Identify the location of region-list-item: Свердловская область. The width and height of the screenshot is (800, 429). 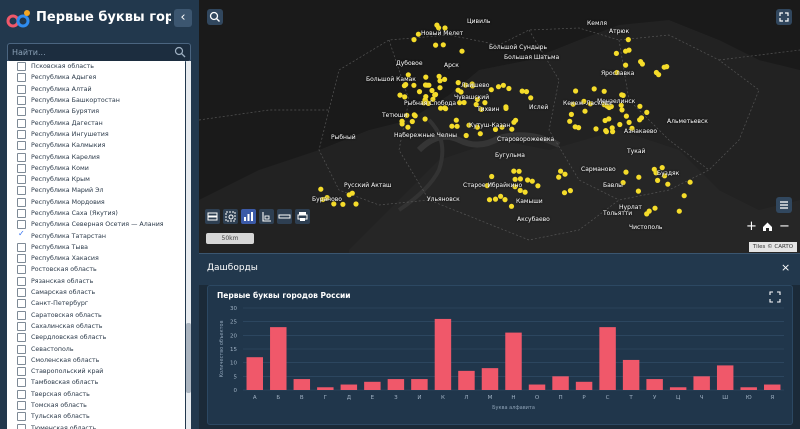
(96, 337).